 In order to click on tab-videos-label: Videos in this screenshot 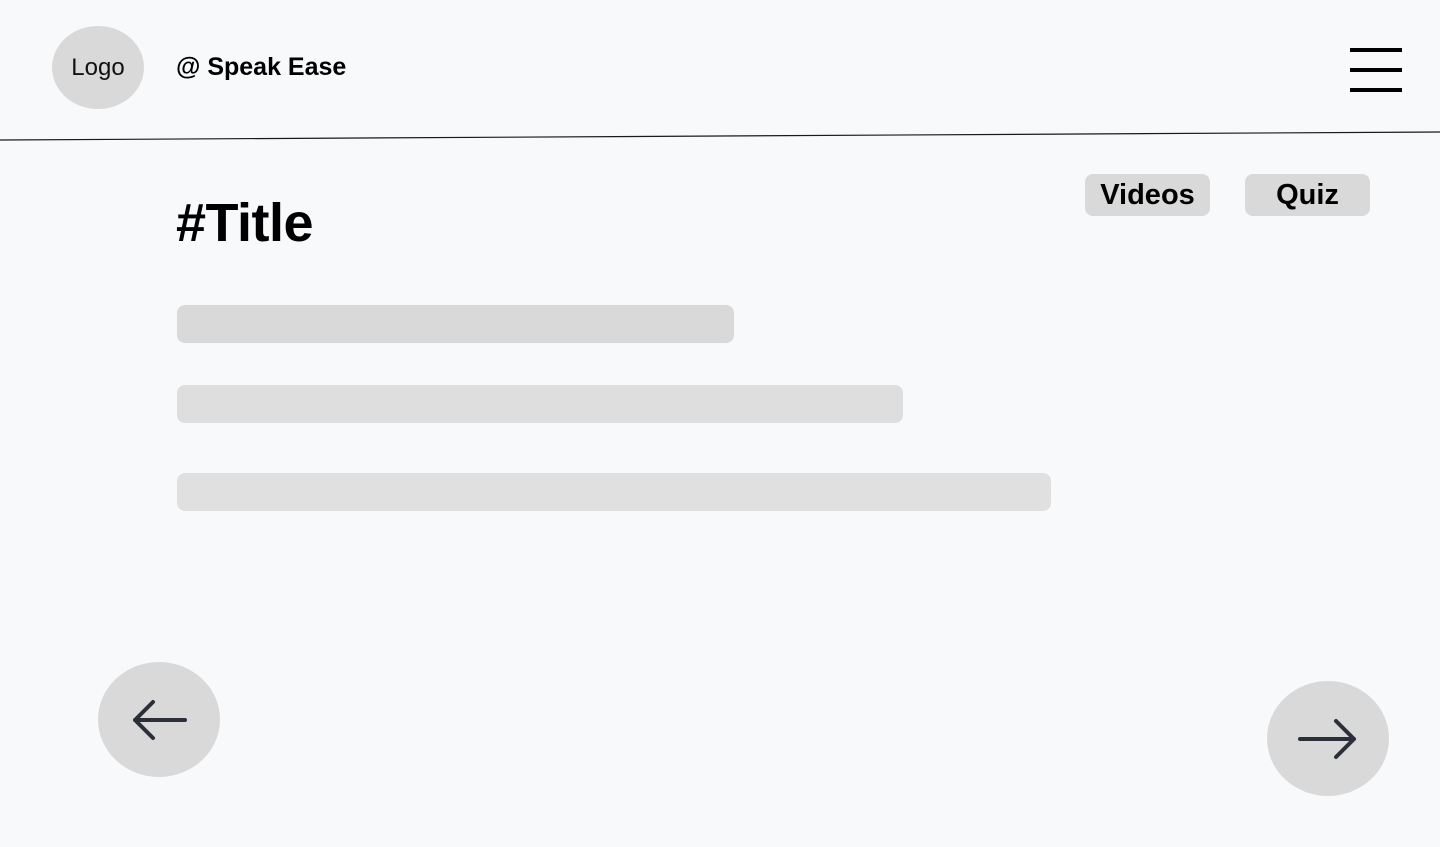, I will do `click(1147, 194)`.